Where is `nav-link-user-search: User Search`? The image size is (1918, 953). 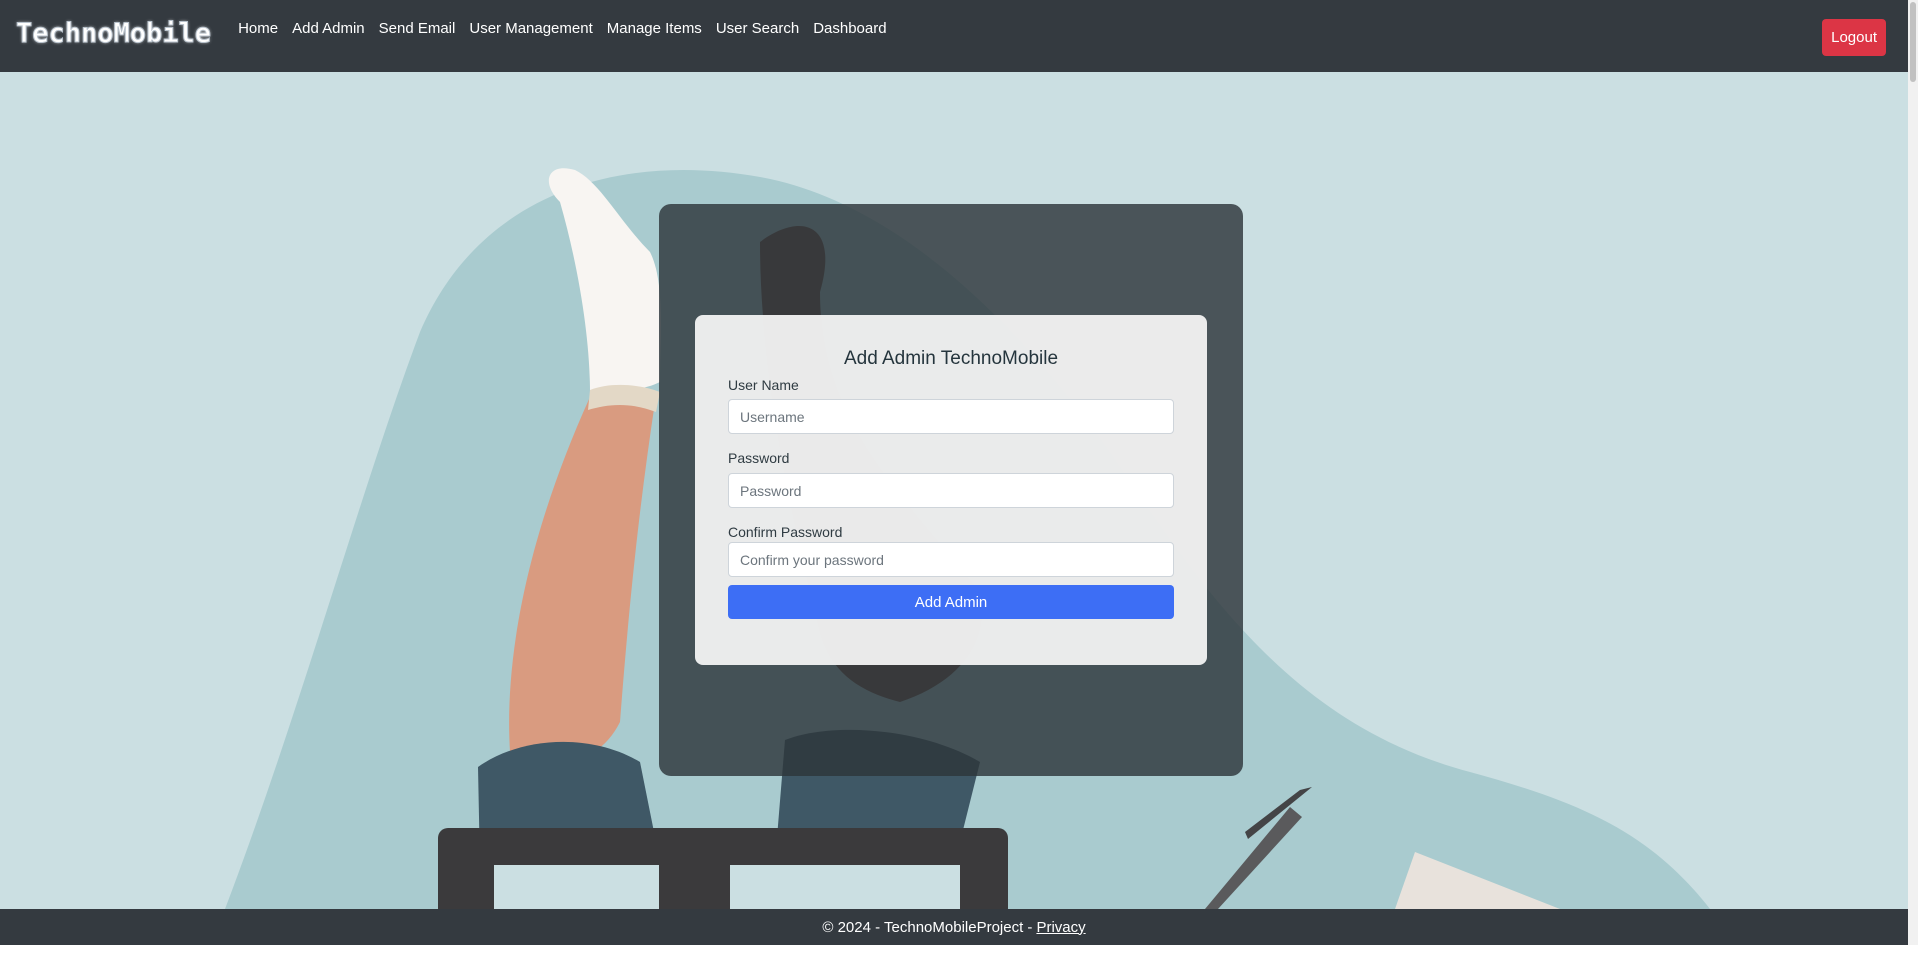 nav-link-user-search: User Search is located at coordinates (757, 28).